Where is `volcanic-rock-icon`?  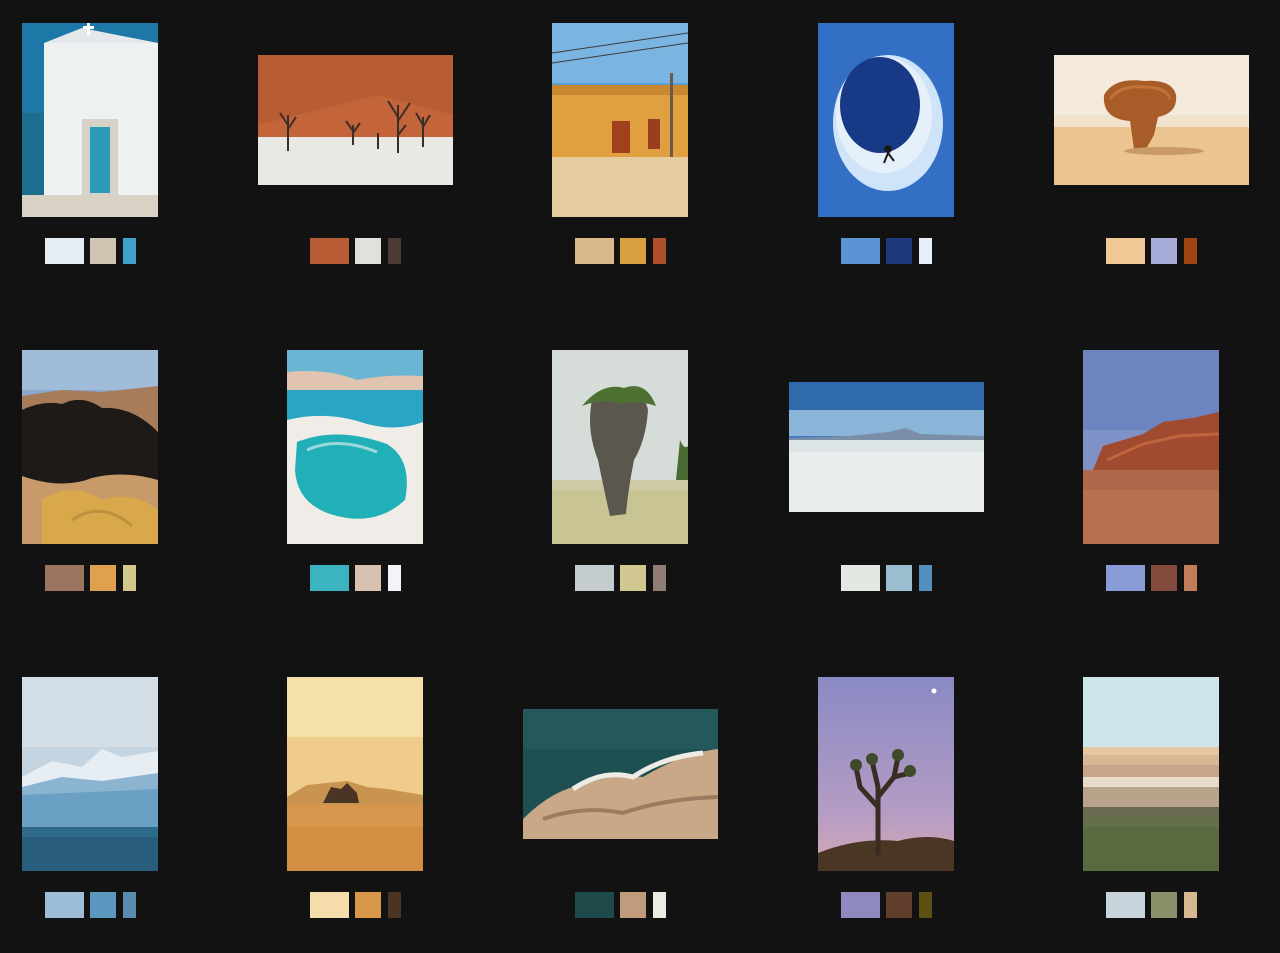
volcanic-rock-icon is located at coordinates (90, 447).